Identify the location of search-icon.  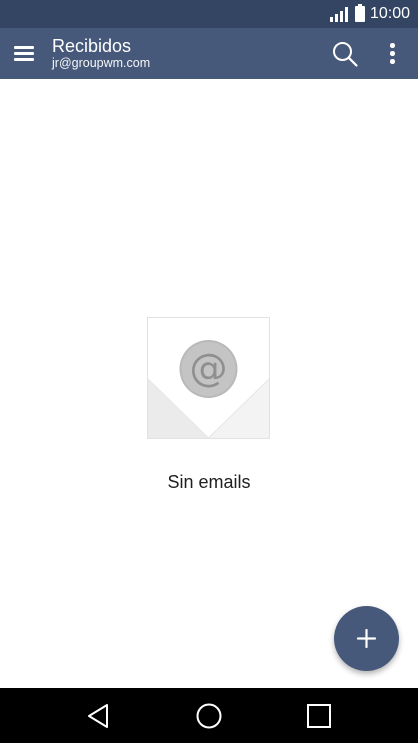
(345, 54).